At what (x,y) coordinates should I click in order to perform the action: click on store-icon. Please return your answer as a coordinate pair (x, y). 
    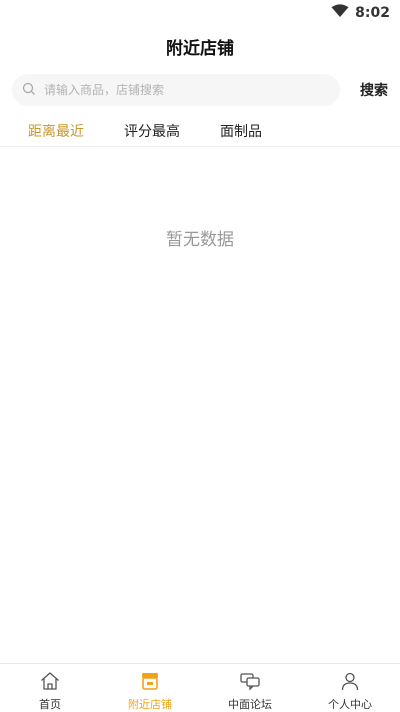
    Looking at the image, I should click on (150, 683).